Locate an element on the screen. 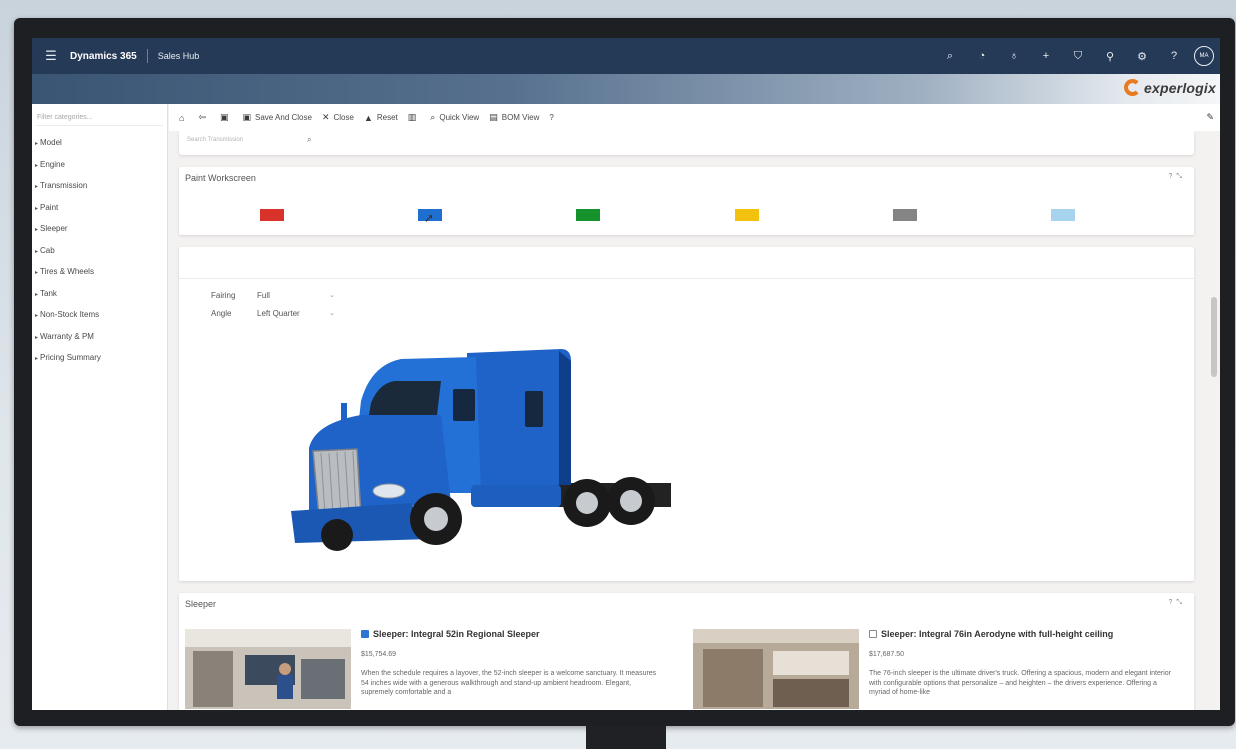  sidebar-item: ▸ Model is located at coordinates (99, 143).